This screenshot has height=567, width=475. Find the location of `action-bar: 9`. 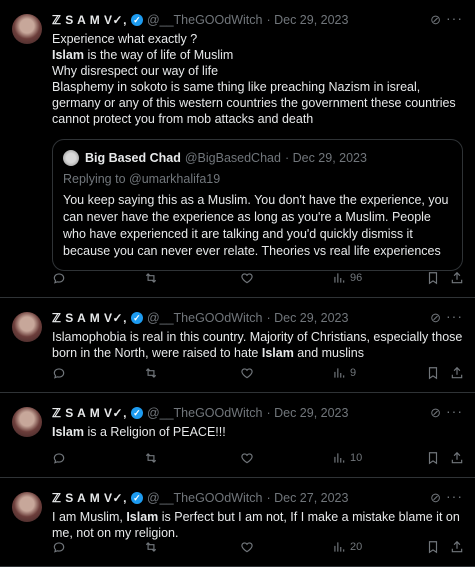

action-bar: 9 is located at coordinates (257, 373).